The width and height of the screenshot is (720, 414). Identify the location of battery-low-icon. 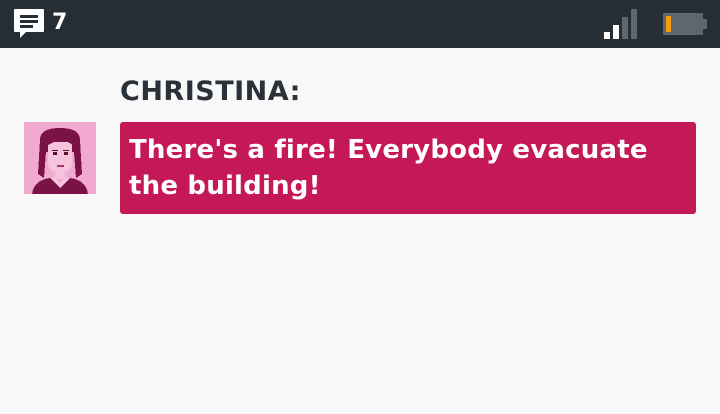
(685, 24).